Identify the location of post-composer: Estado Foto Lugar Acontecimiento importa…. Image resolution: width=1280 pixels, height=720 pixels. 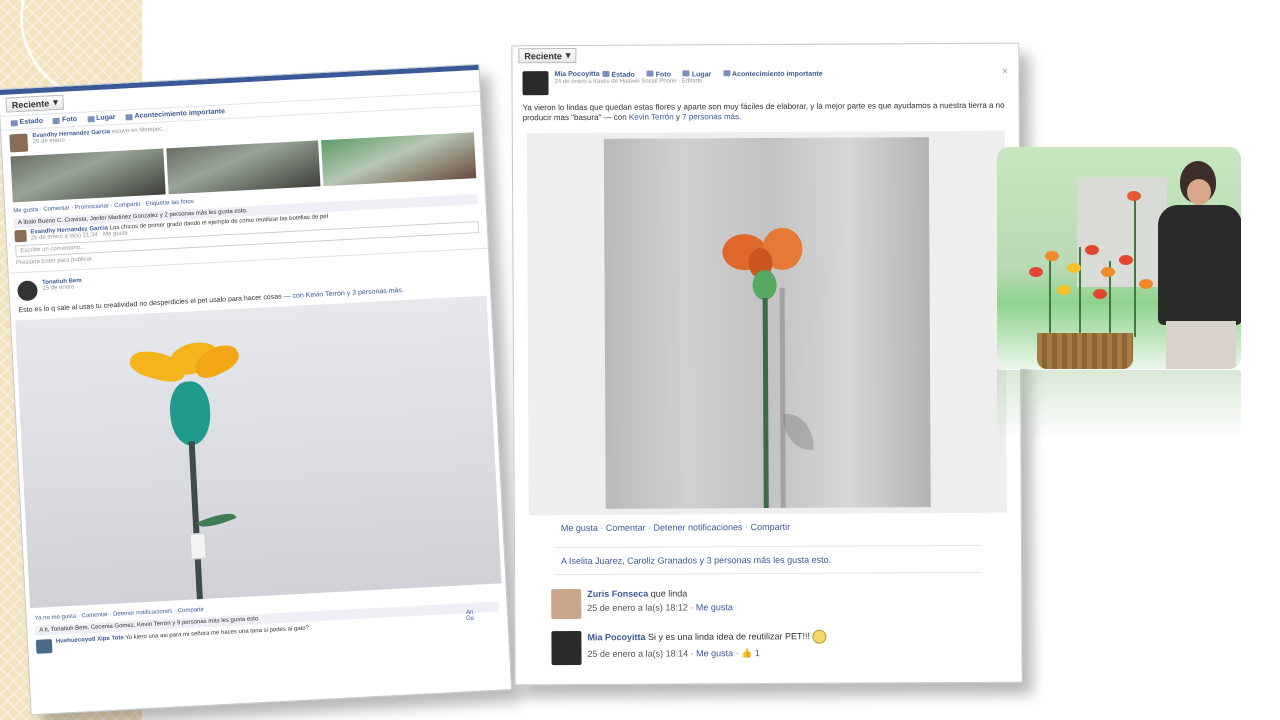
(712, 74).